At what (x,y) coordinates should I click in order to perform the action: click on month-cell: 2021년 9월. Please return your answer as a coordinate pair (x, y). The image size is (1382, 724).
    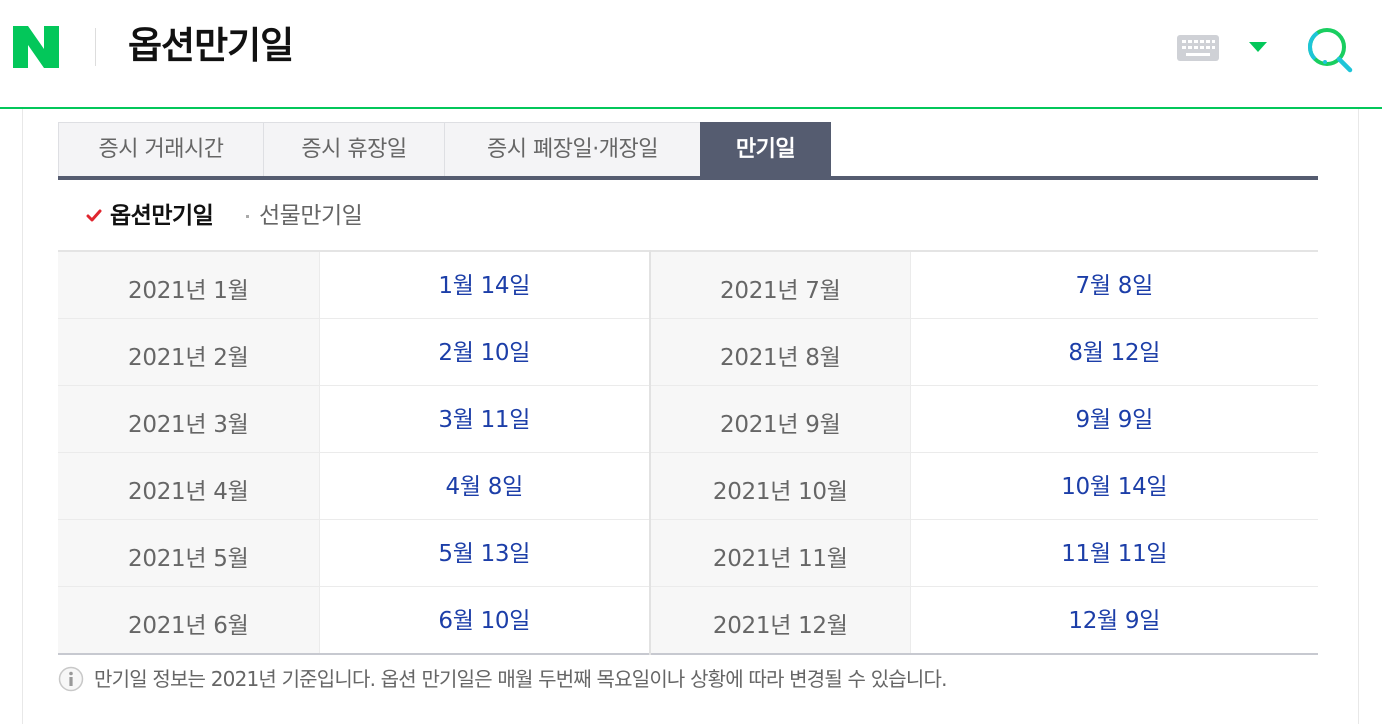
    Looking at the image, I should click on (780, 419).